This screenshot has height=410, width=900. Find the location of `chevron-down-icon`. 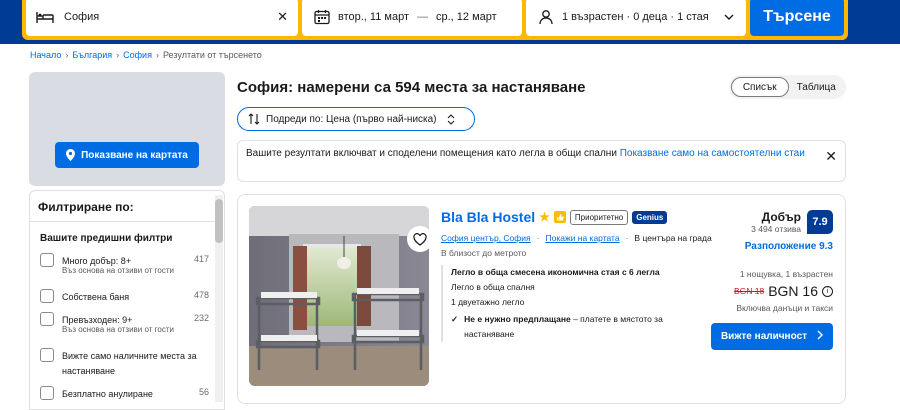

chevron-down-icon is located at coordinates (729, 17).